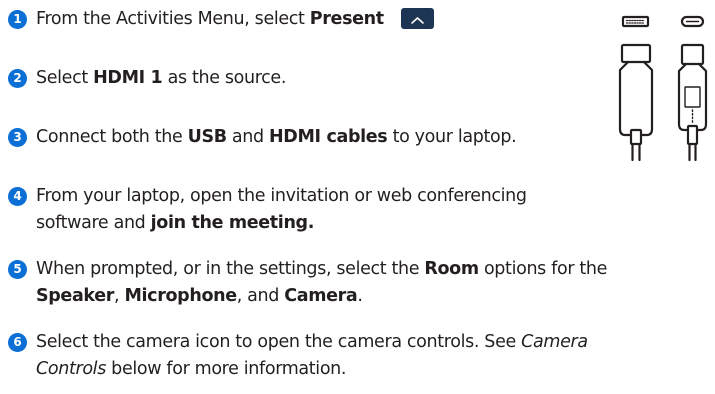 The height and width of the screenshot is (394, 715). I want to click on step-text-part: Select, so click(65, 78).